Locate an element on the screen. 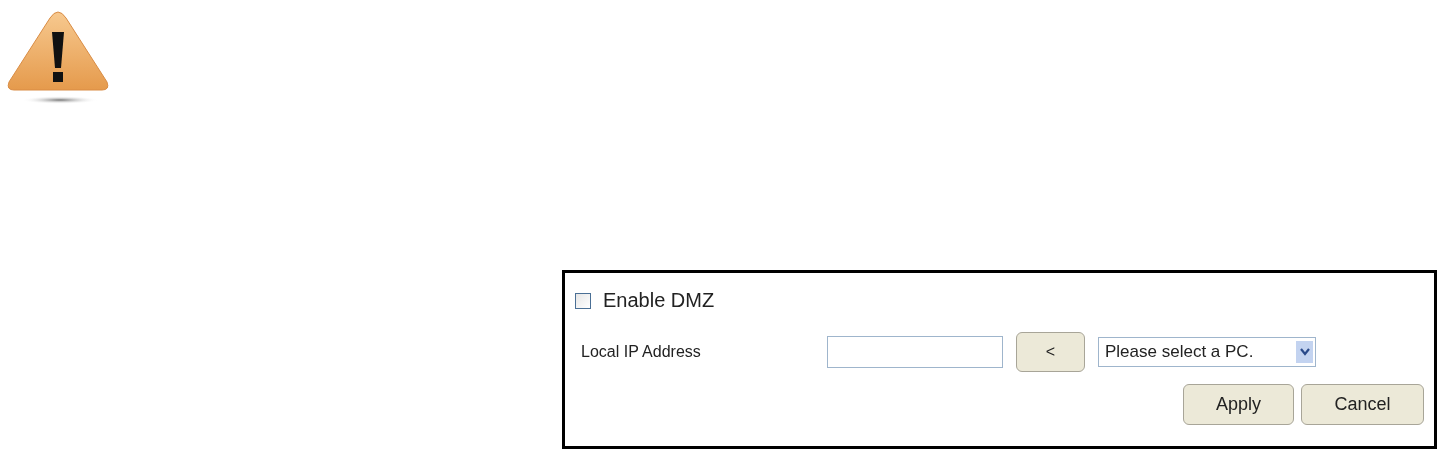 Image resolution: width=1446 pixels, height=450 pixels. field-label: Local IP Address is located at coordinates (641, 352).